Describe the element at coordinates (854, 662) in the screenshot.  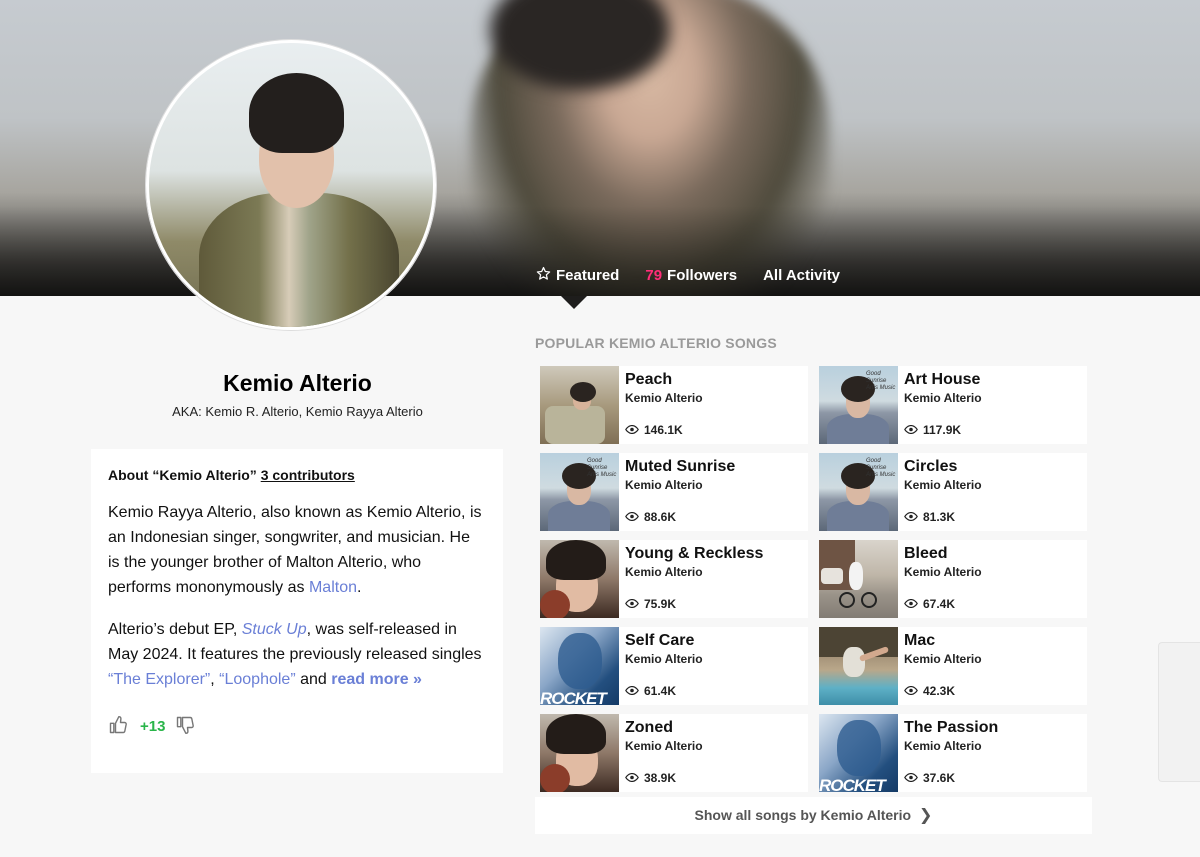
I see `cover-person` at that location.